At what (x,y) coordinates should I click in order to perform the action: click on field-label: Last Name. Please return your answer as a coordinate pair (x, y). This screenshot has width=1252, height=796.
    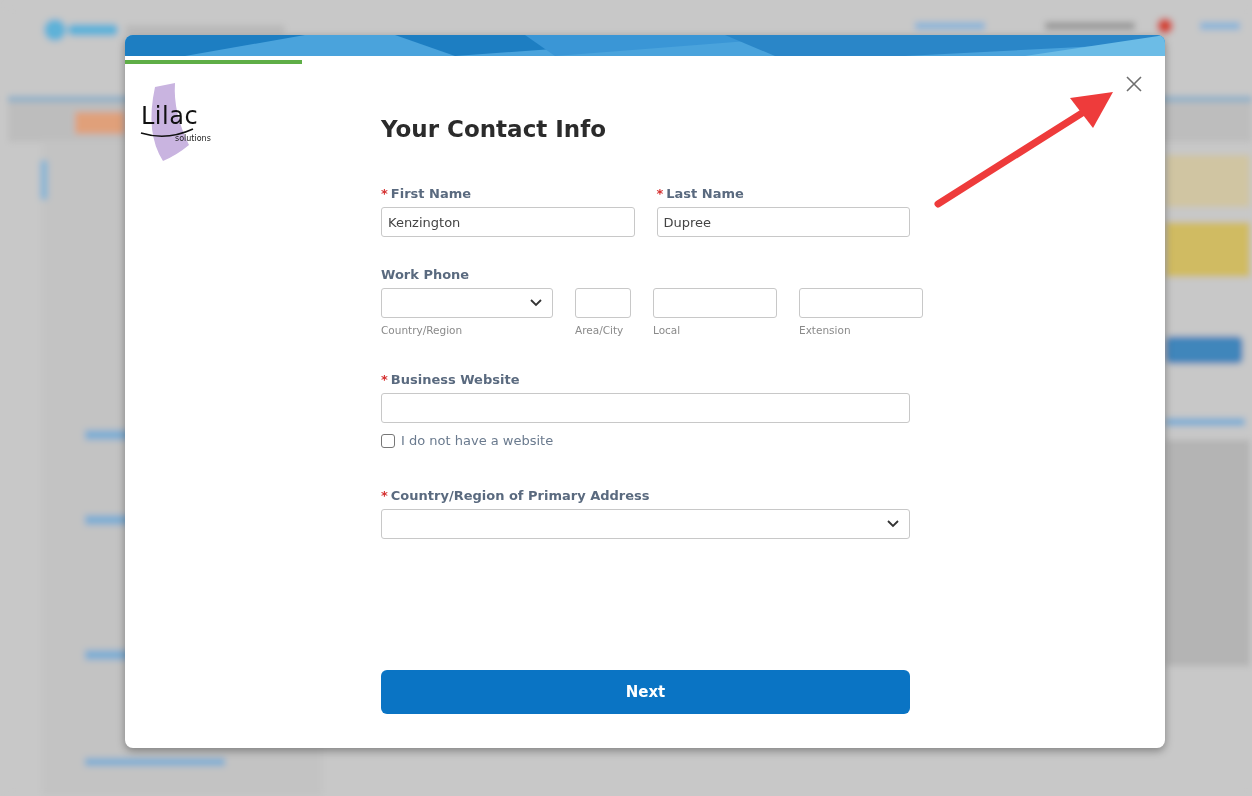
    Looking at the image, I should click on (705, 193).